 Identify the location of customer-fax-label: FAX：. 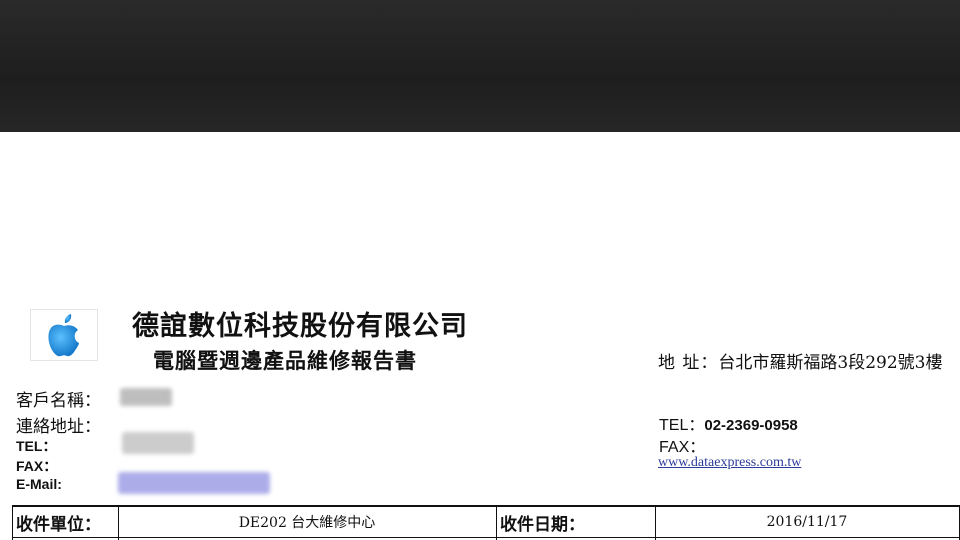
(37, 466).